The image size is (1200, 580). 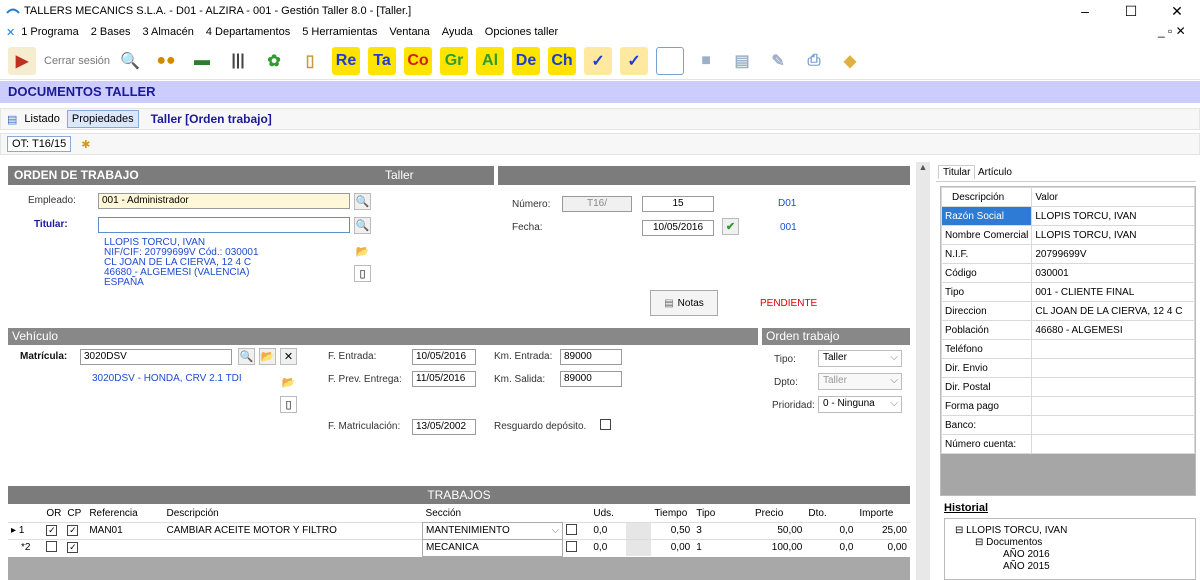 I want to click on menu-ventana: Ventana, so click(x=409, y=32).